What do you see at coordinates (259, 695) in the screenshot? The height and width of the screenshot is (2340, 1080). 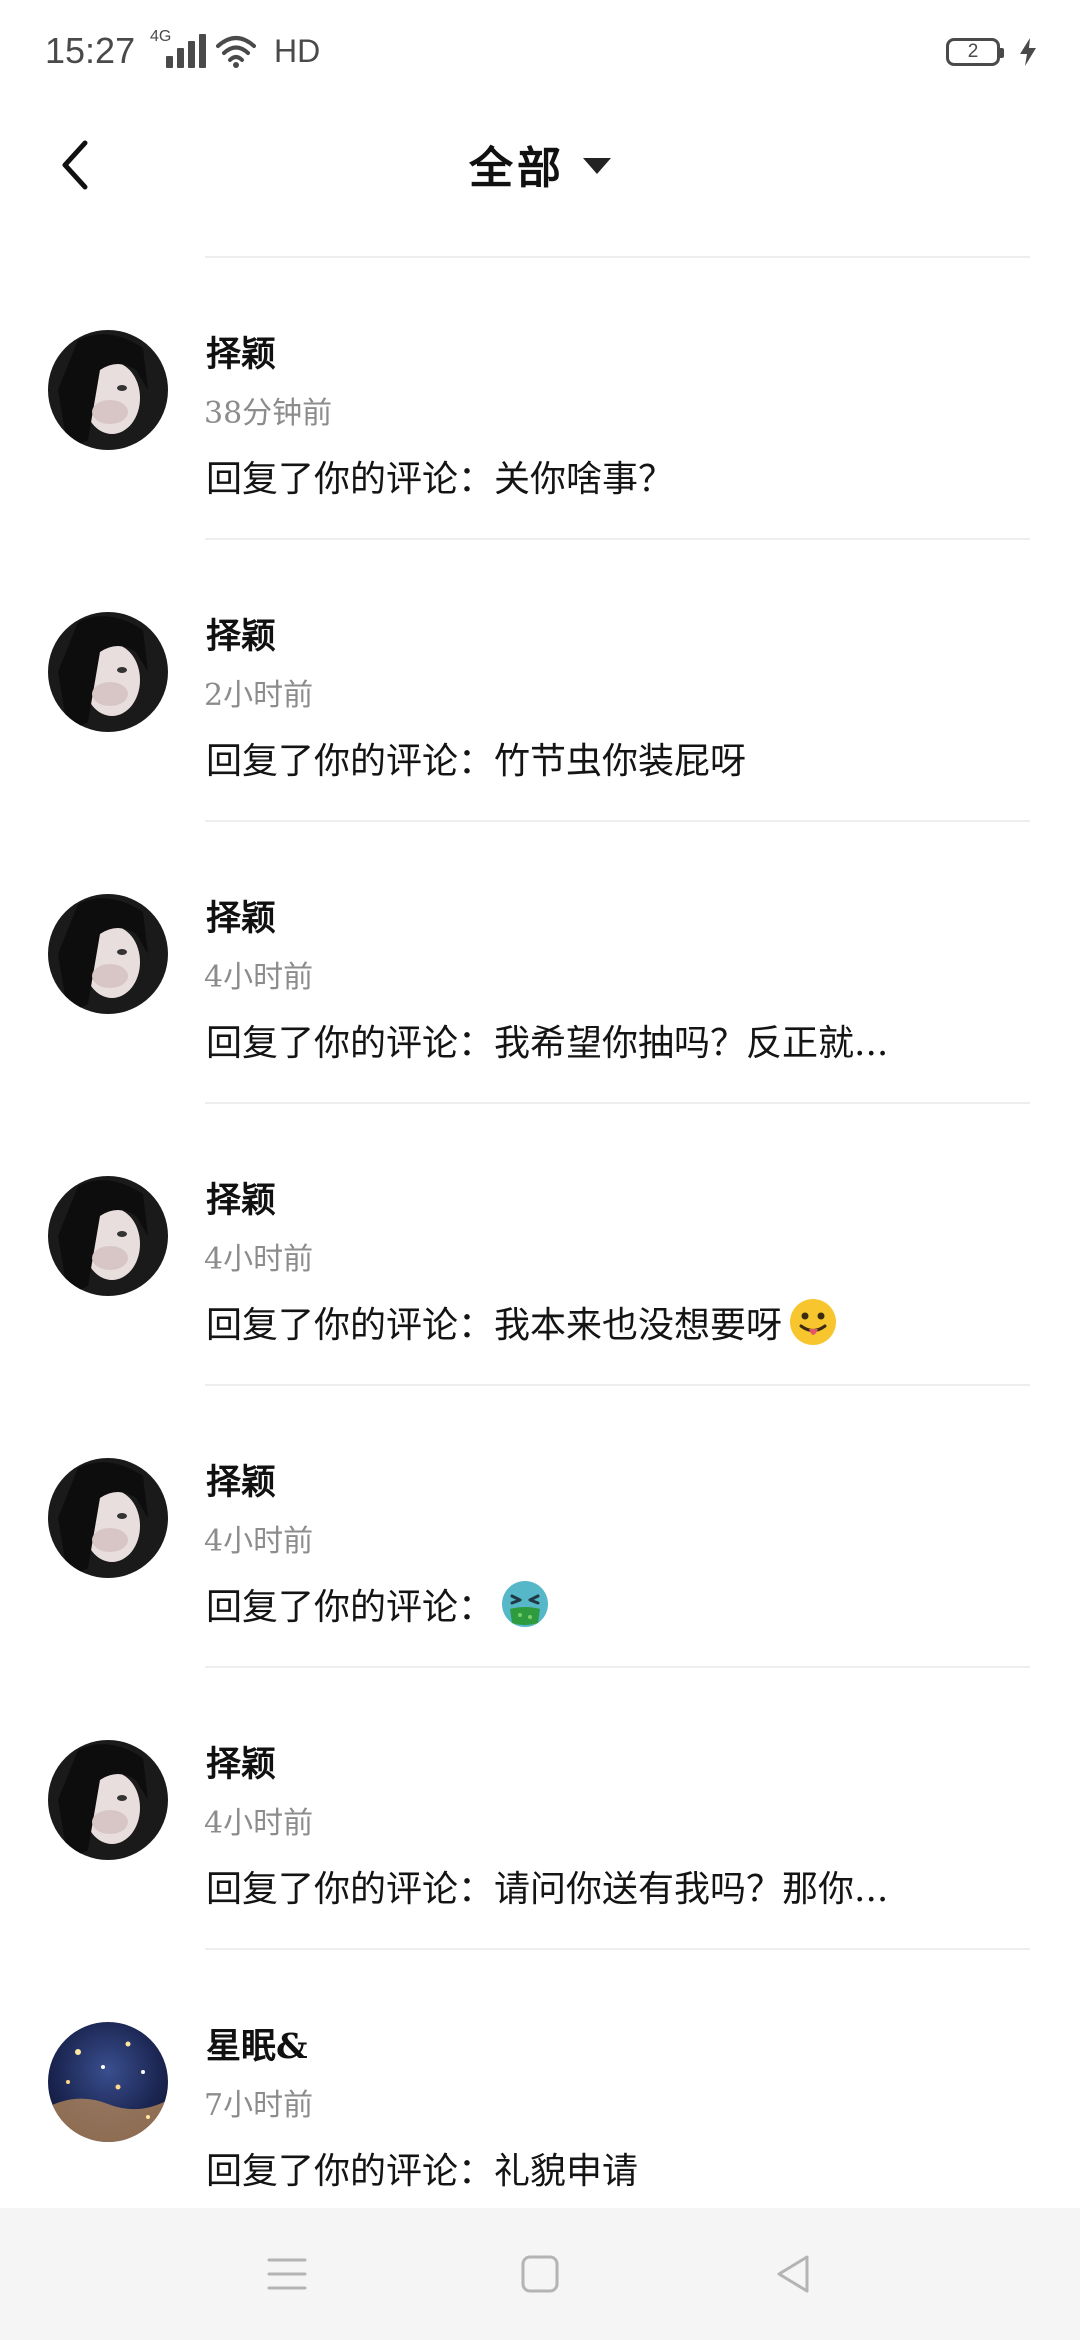 I see `timestamp: 2小时前` at bounding box center [259, 695].